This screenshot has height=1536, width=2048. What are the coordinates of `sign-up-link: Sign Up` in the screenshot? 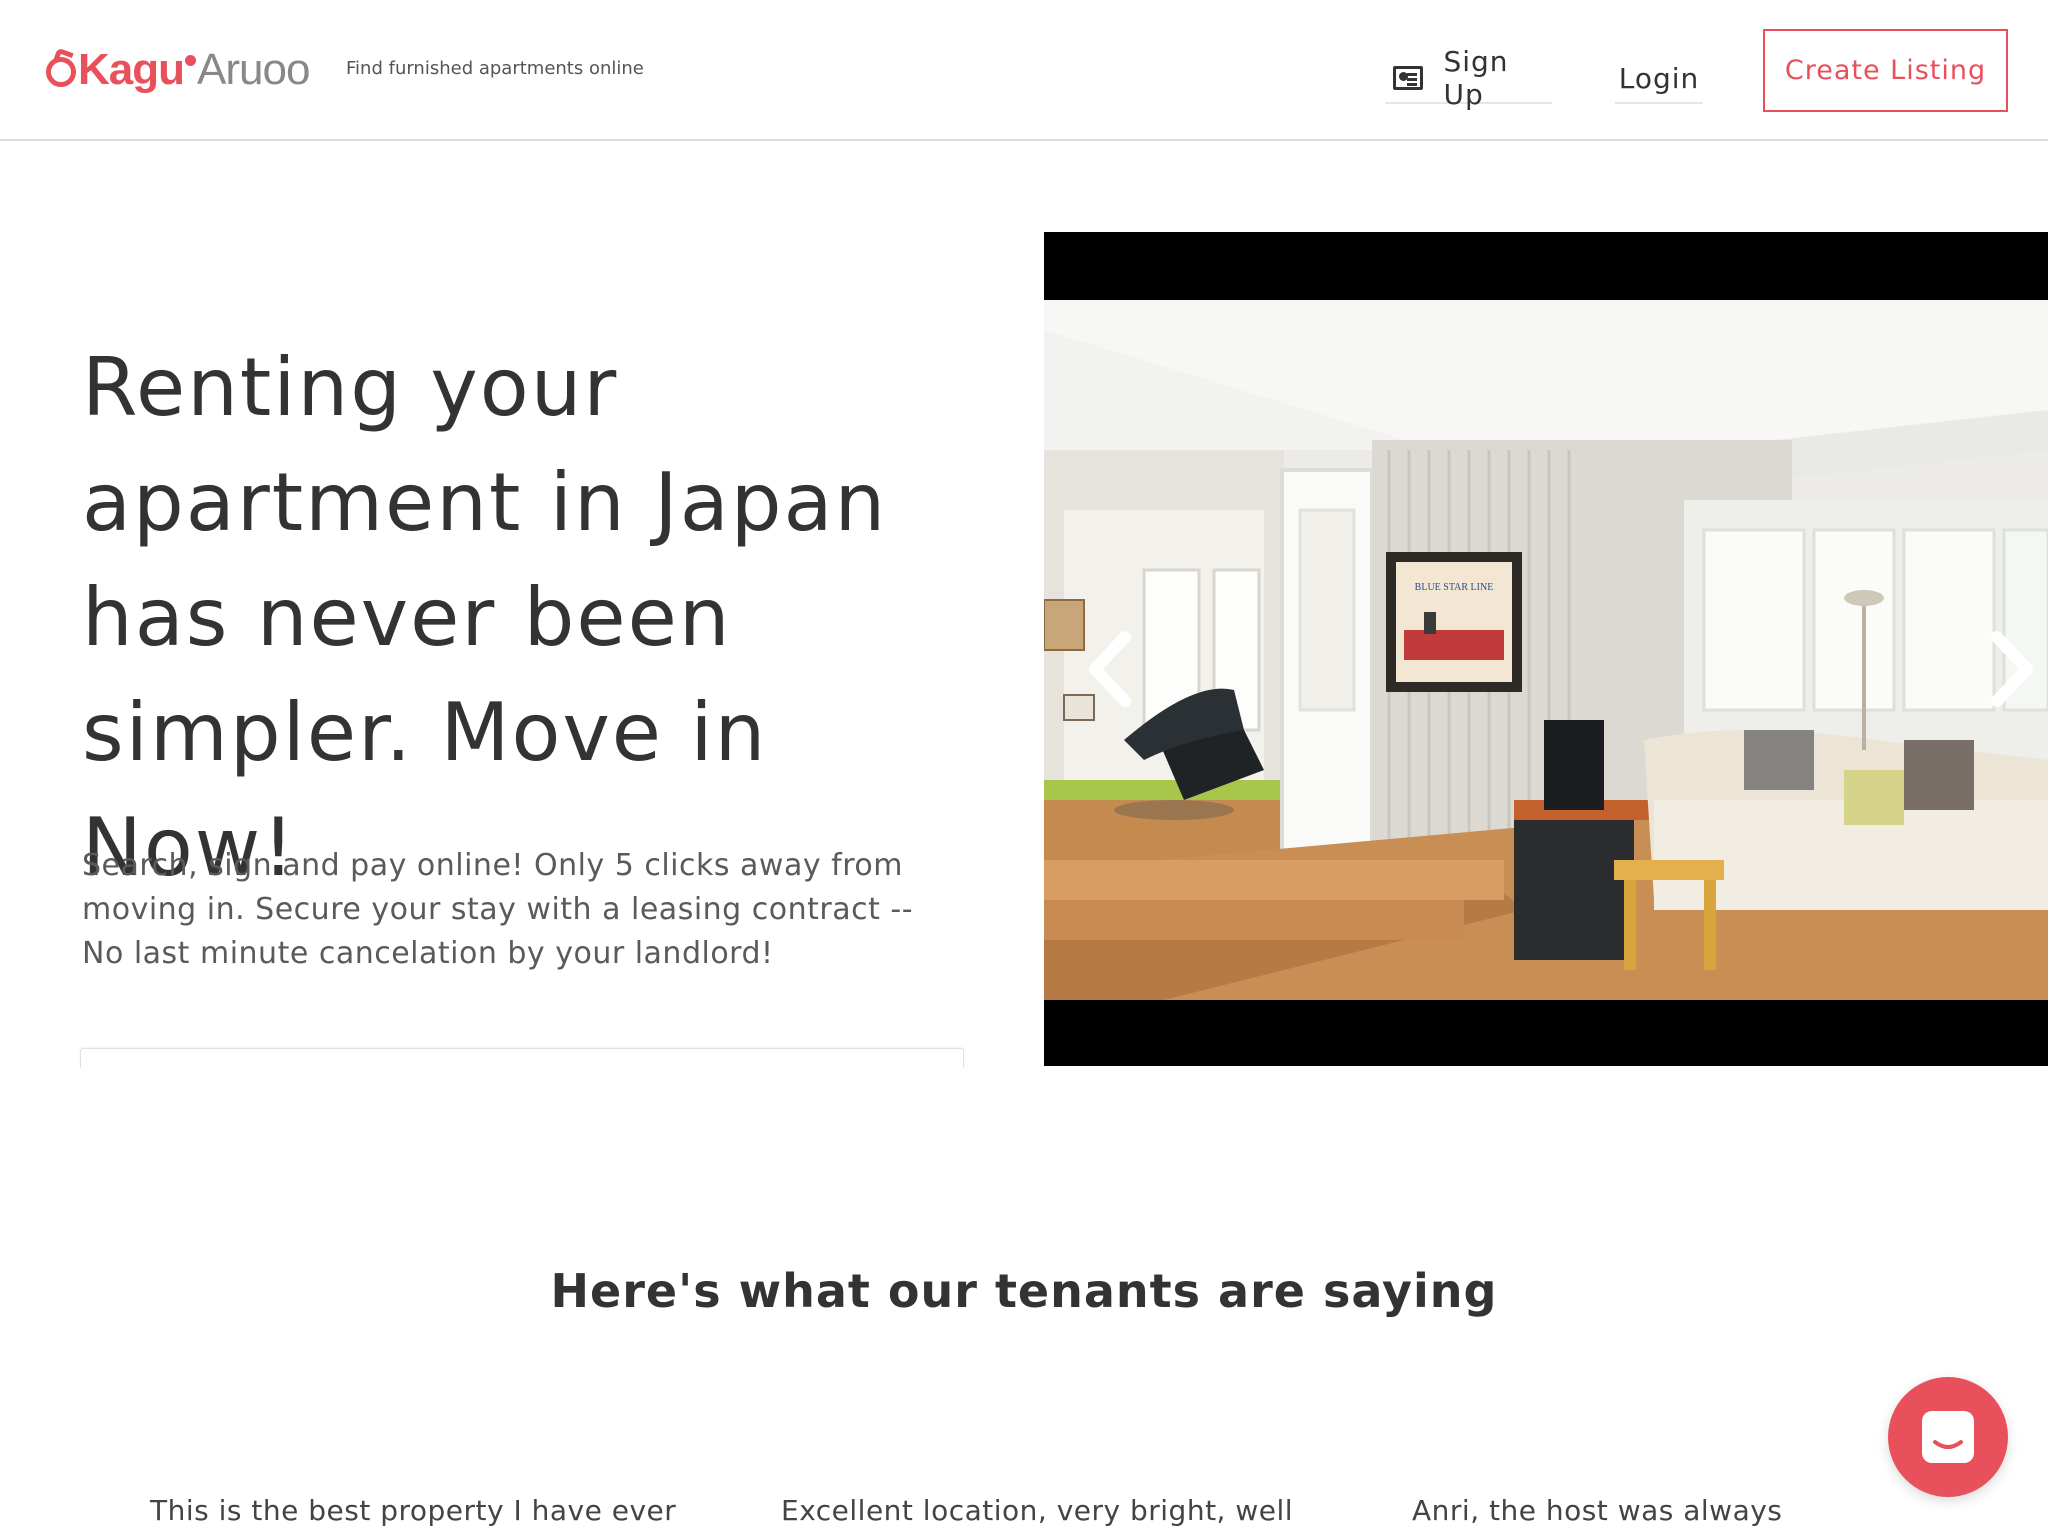 It's located at (1468, 78).